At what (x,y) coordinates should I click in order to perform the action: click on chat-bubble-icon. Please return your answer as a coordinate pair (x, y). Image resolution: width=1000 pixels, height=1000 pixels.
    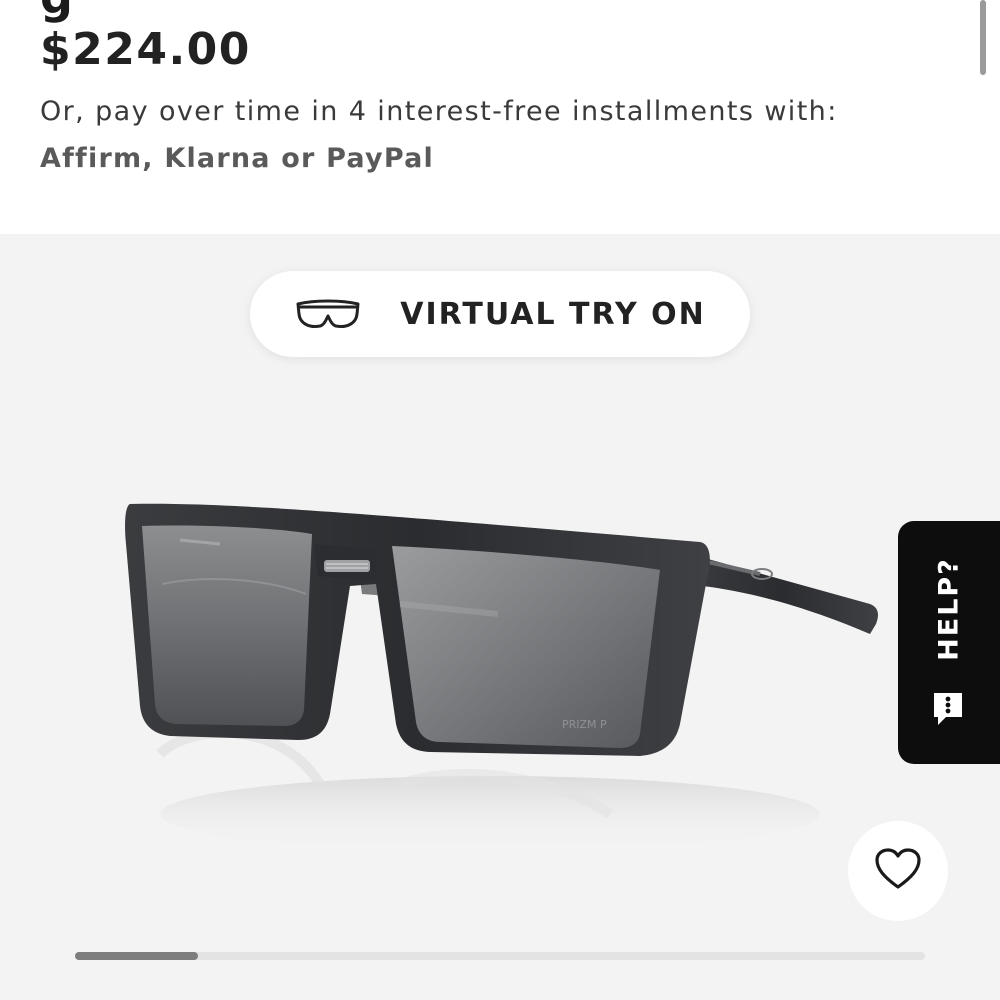
    Looking at the image, I should click on (948, 711).